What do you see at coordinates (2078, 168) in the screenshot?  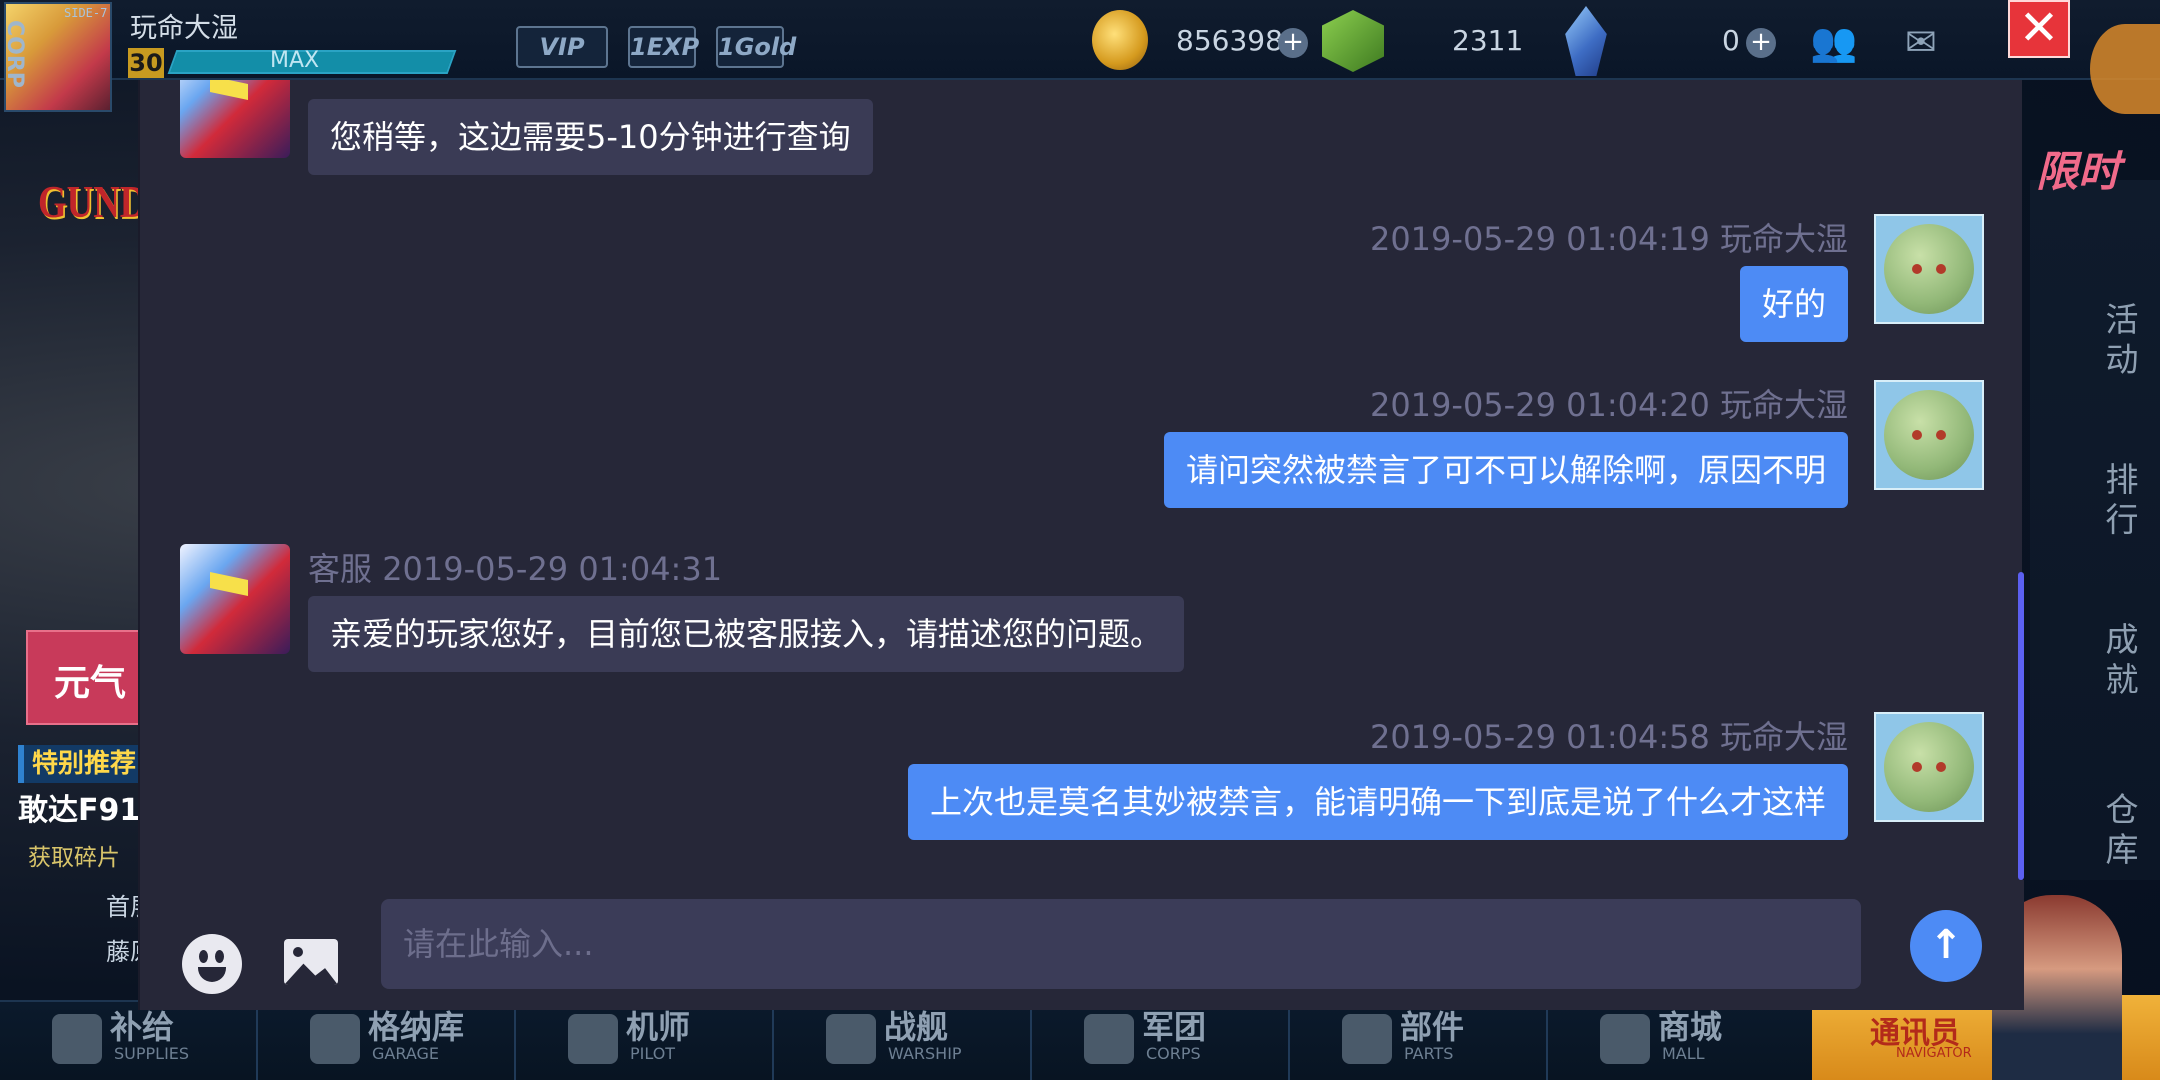 I see `limited-event-label: 限时` at bounding box center [2078, 168].